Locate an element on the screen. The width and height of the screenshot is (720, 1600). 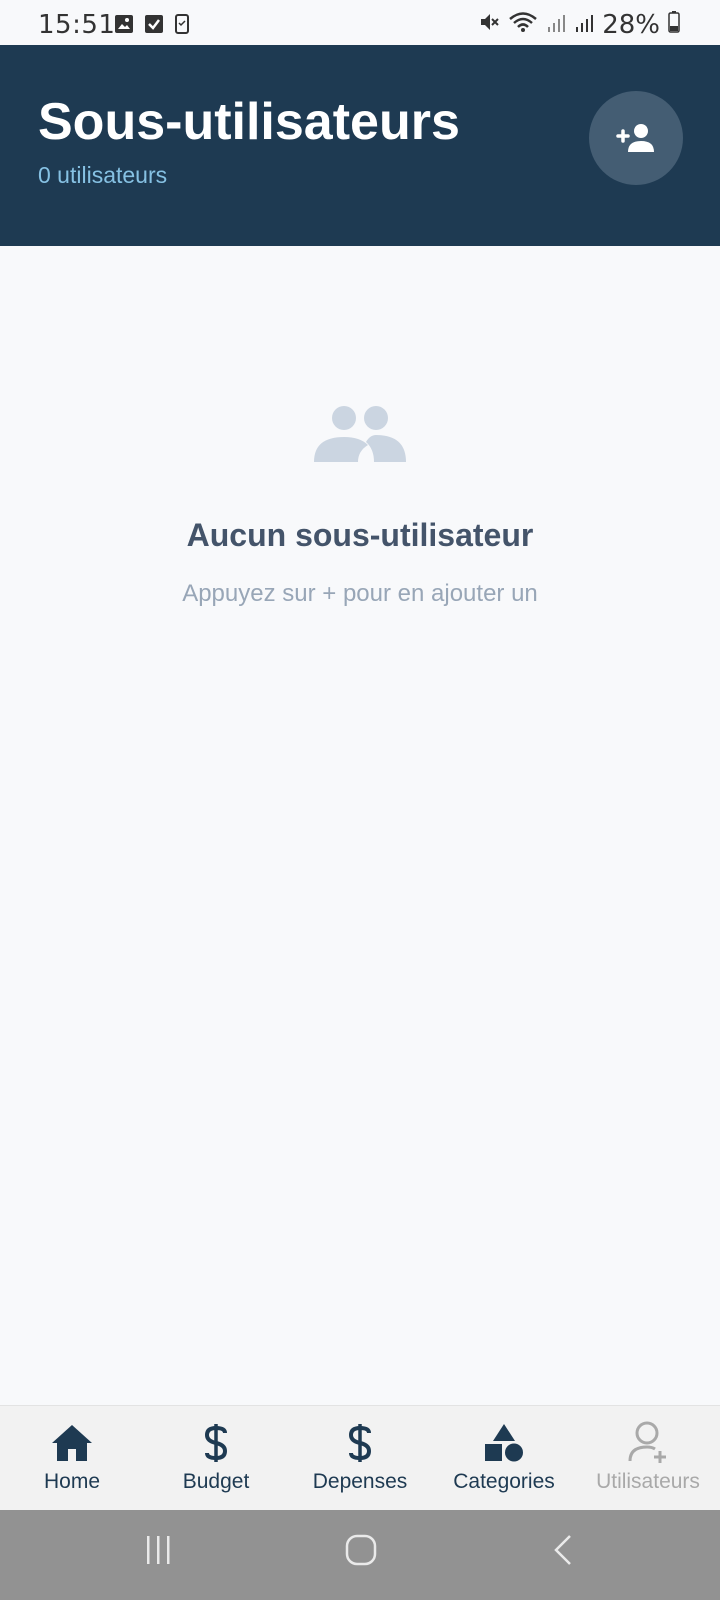
back-icon is located at coordinates (562, 1550).